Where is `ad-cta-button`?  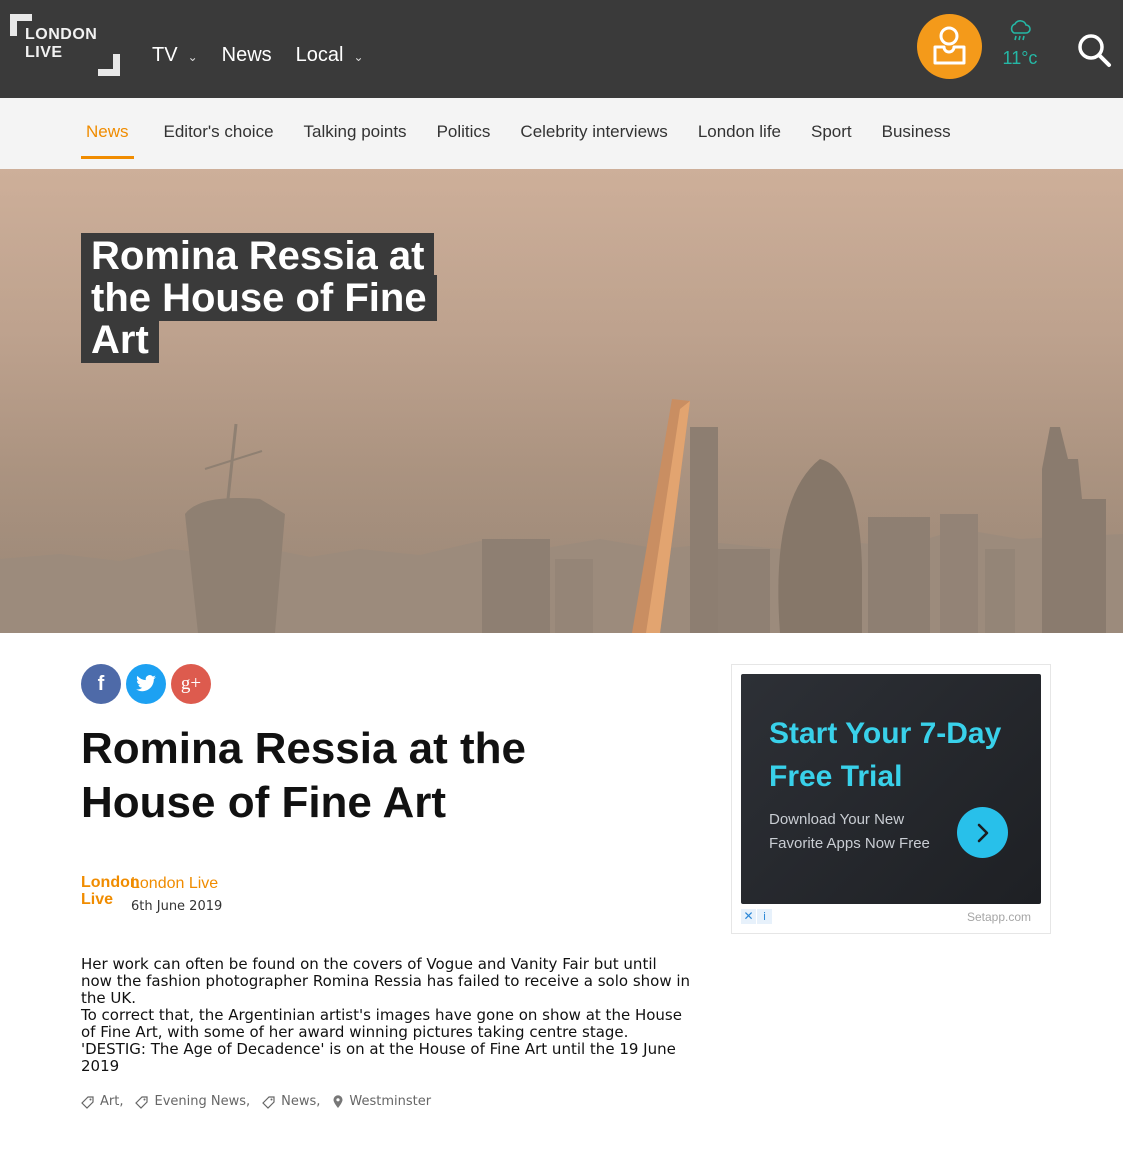 ad-cta-button is located at coordinates (982, 832).